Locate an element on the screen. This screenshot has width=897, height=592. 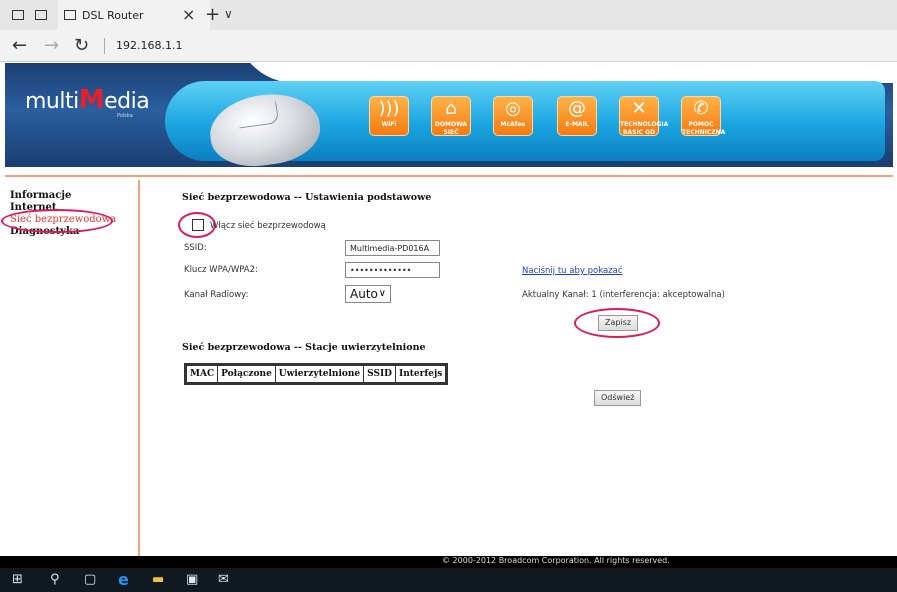
forward-arrow-icon: → is located at coordinates (51, 45).